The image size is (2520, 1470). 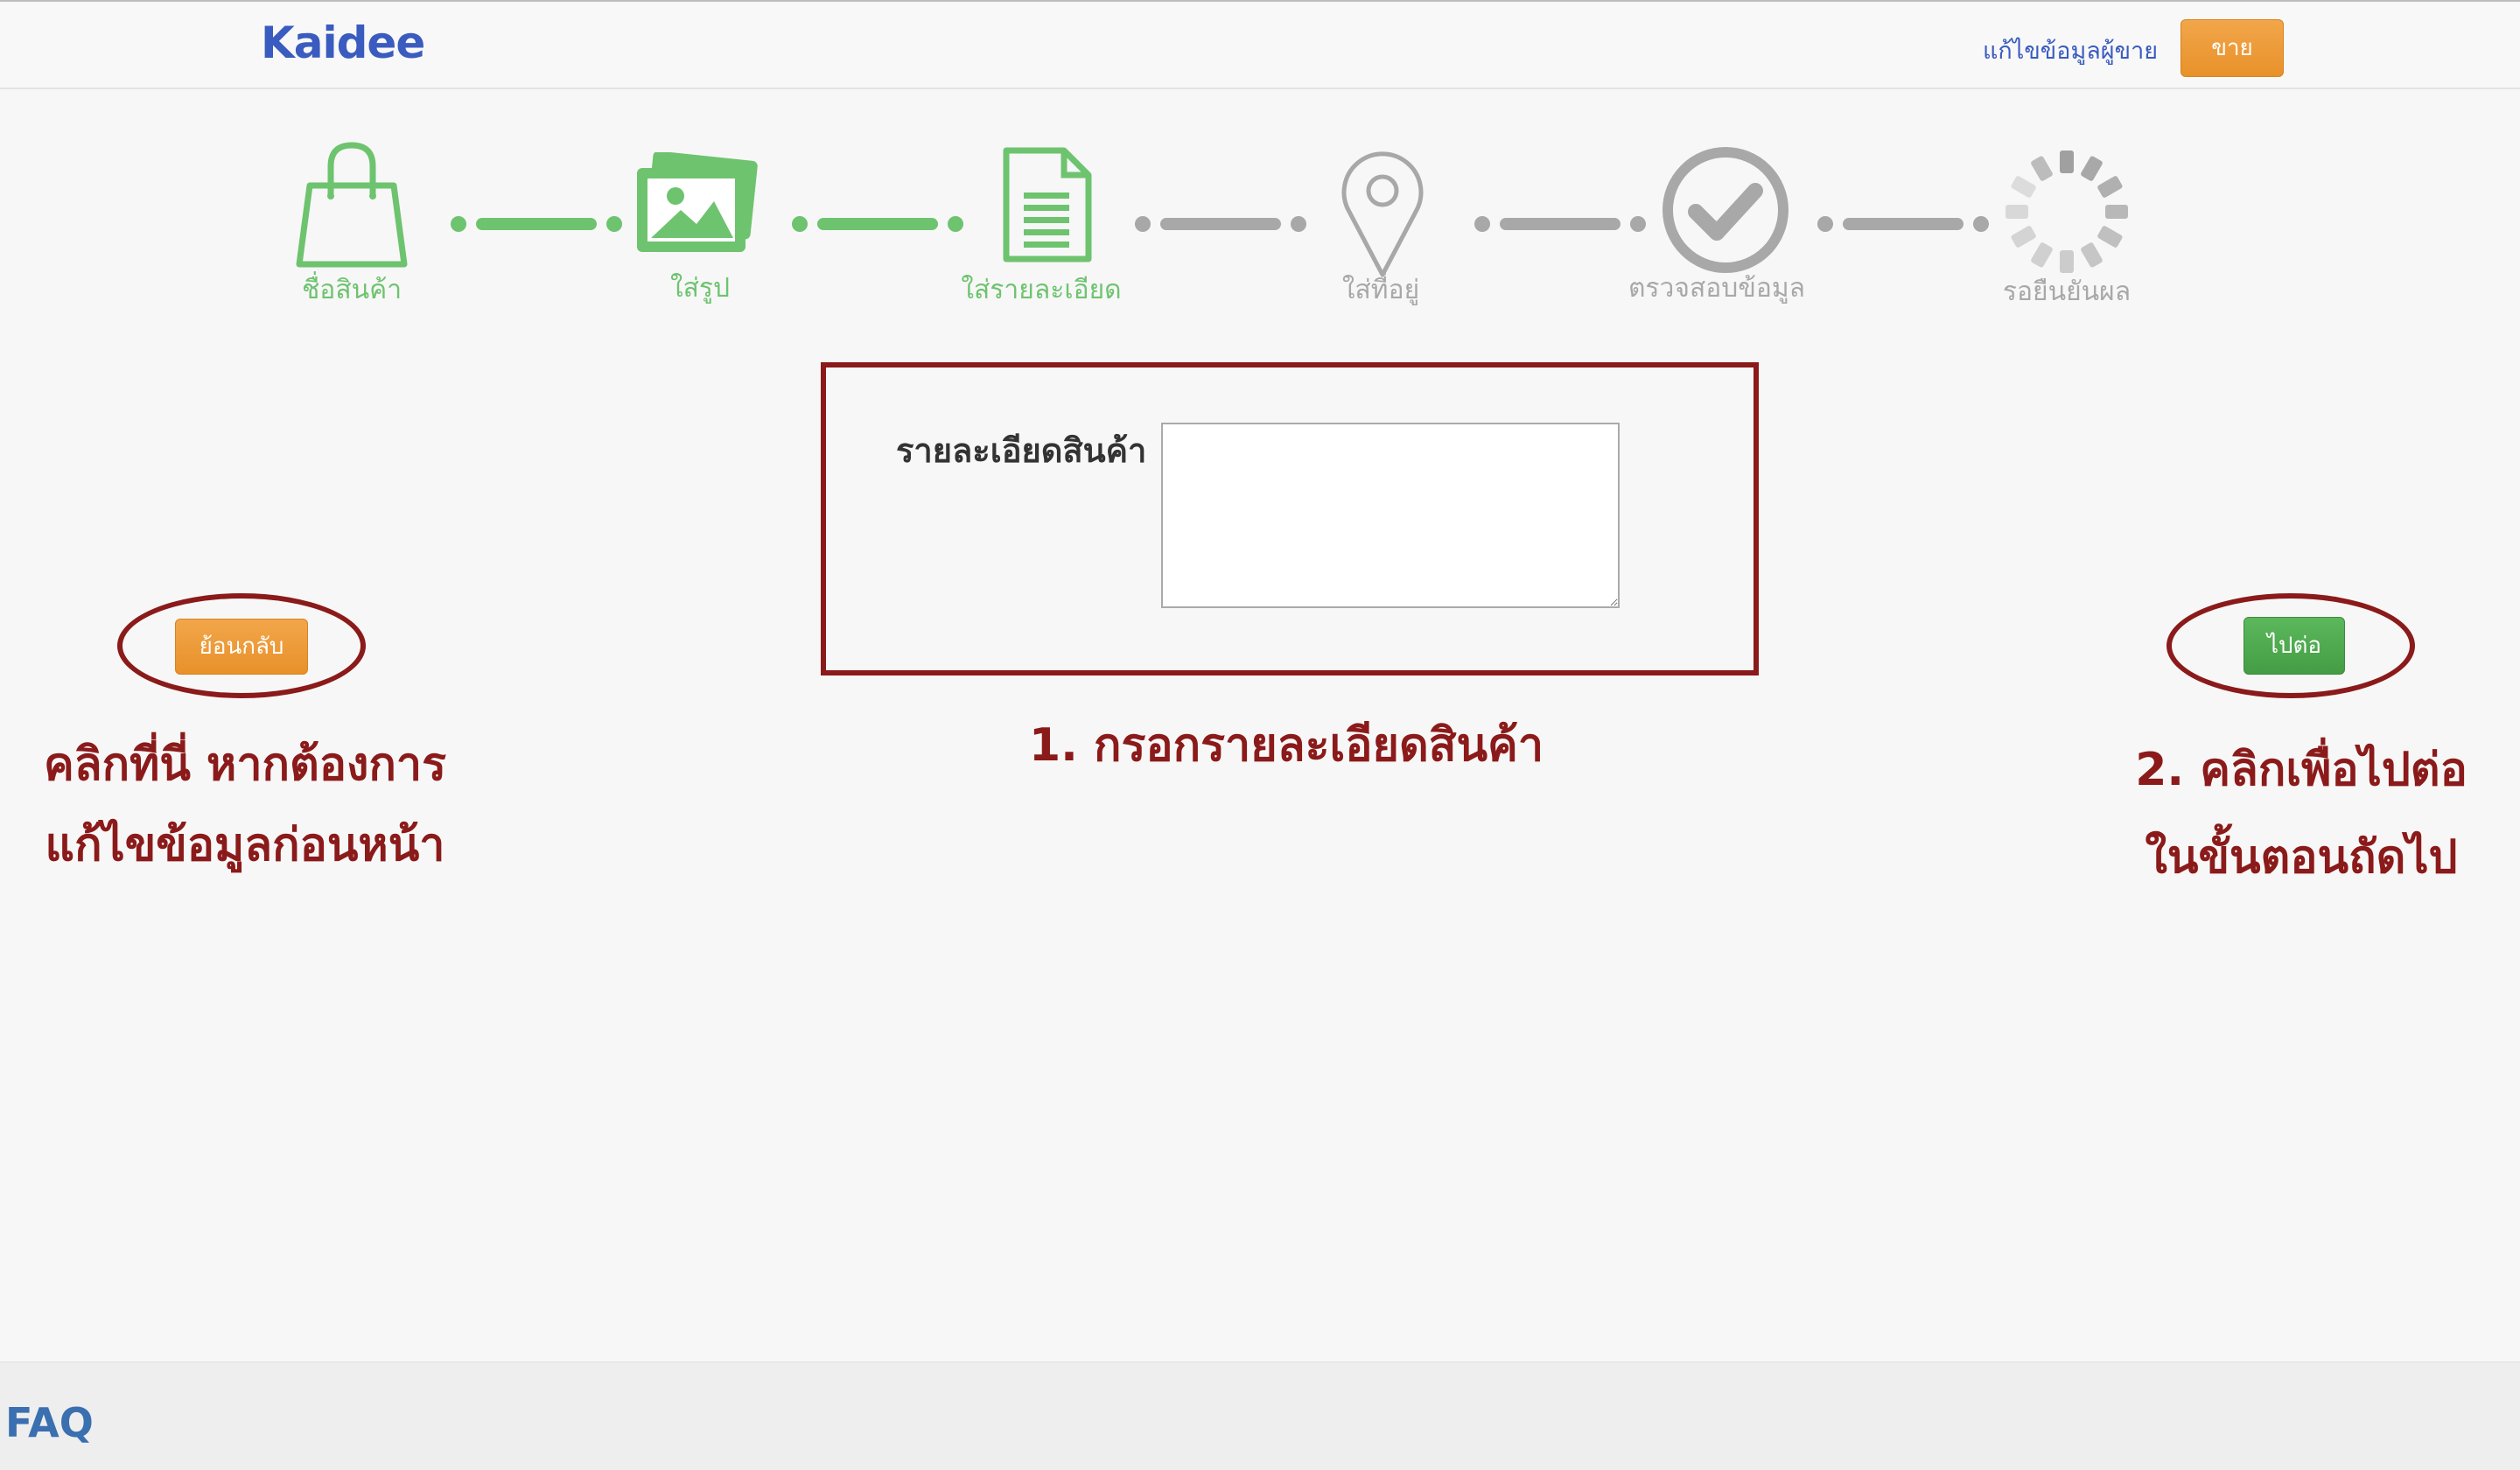 I want to click on header: Kaidee แก้ไขข้อมูลผู้ขาย ขาย, so click(x=1260, y=45).